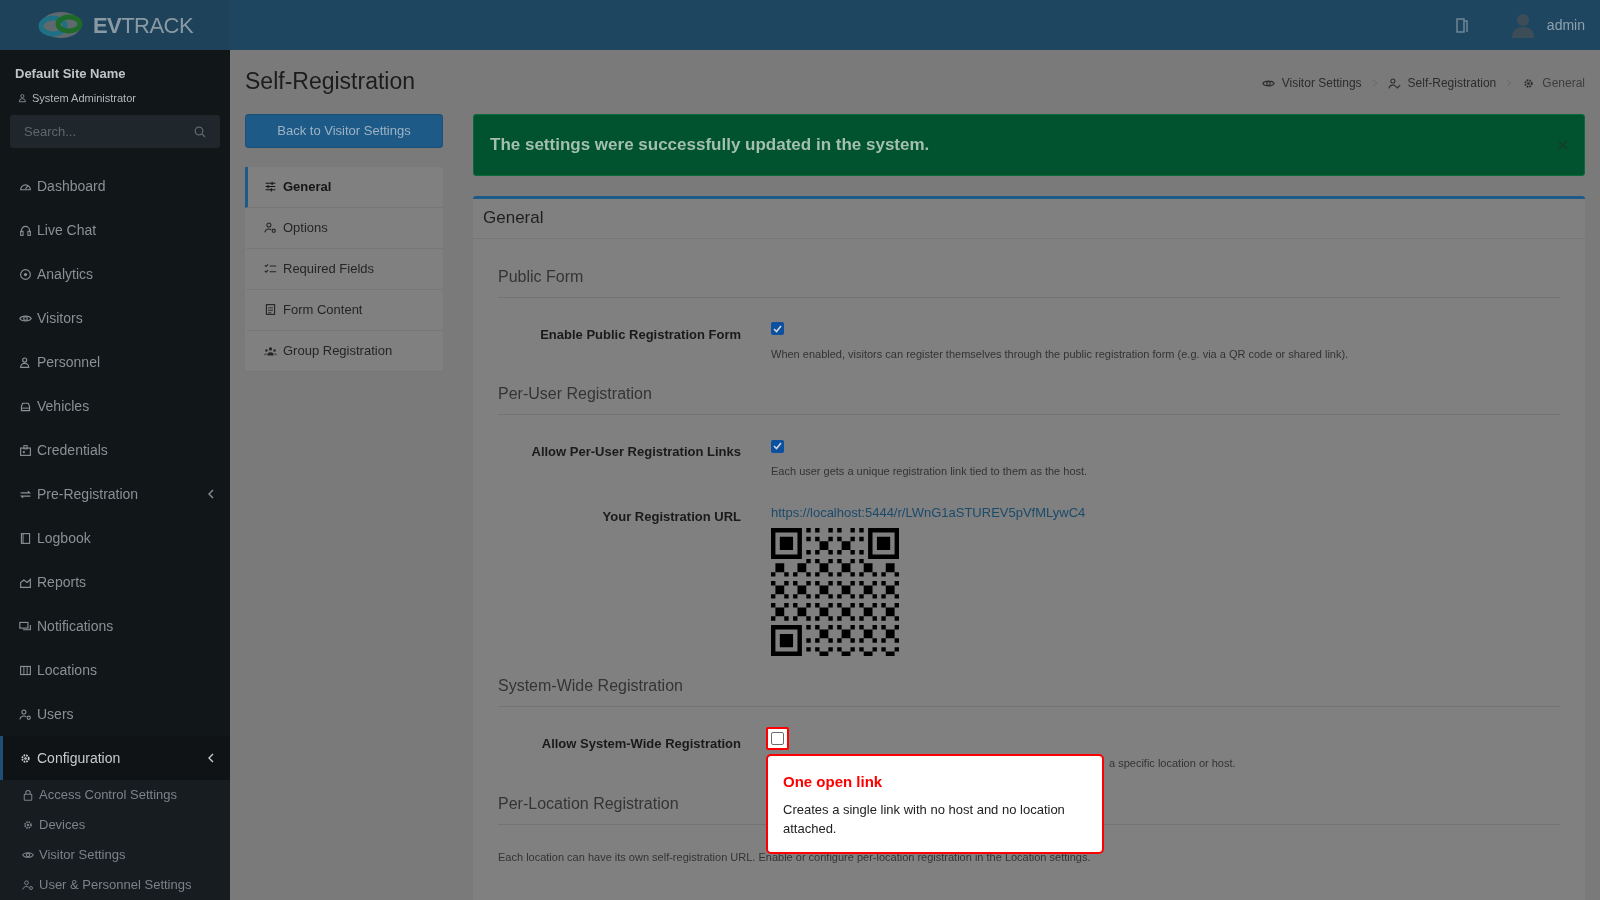 This screenshot has width=1600, height=900. What do you see at coordinates (1394, 83) in the screenshot?
I see `user-check-icon` at bounding box center [1394, 83].